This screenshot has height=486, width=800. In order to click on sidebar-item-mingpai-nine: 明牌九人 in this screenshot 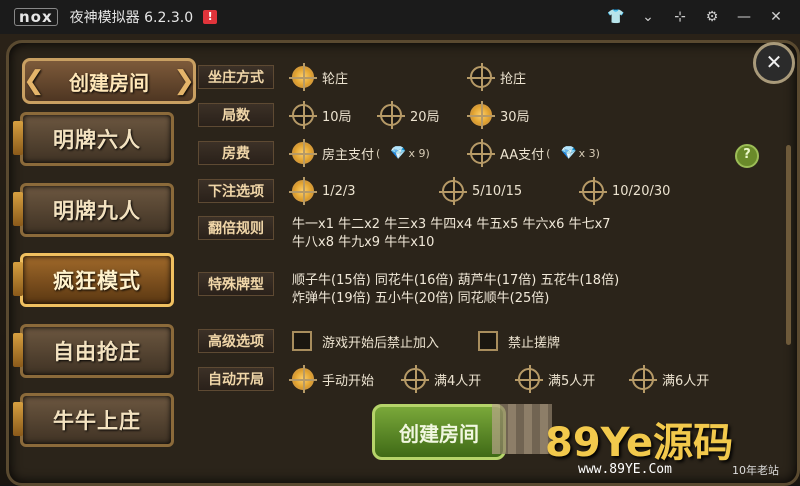, I will do `click(93, 210)`.